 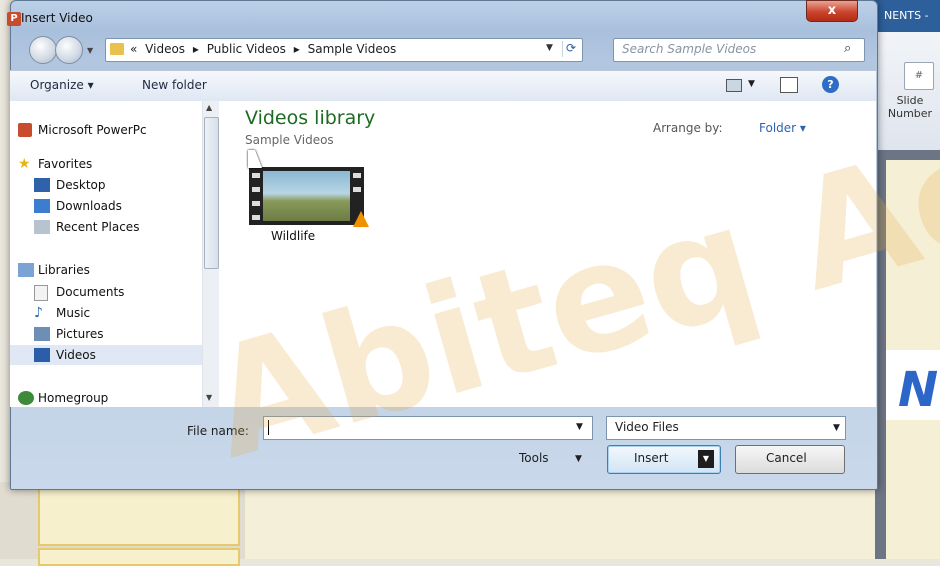 I want to click on library-title: Videos library, so click(x=310, y=118).